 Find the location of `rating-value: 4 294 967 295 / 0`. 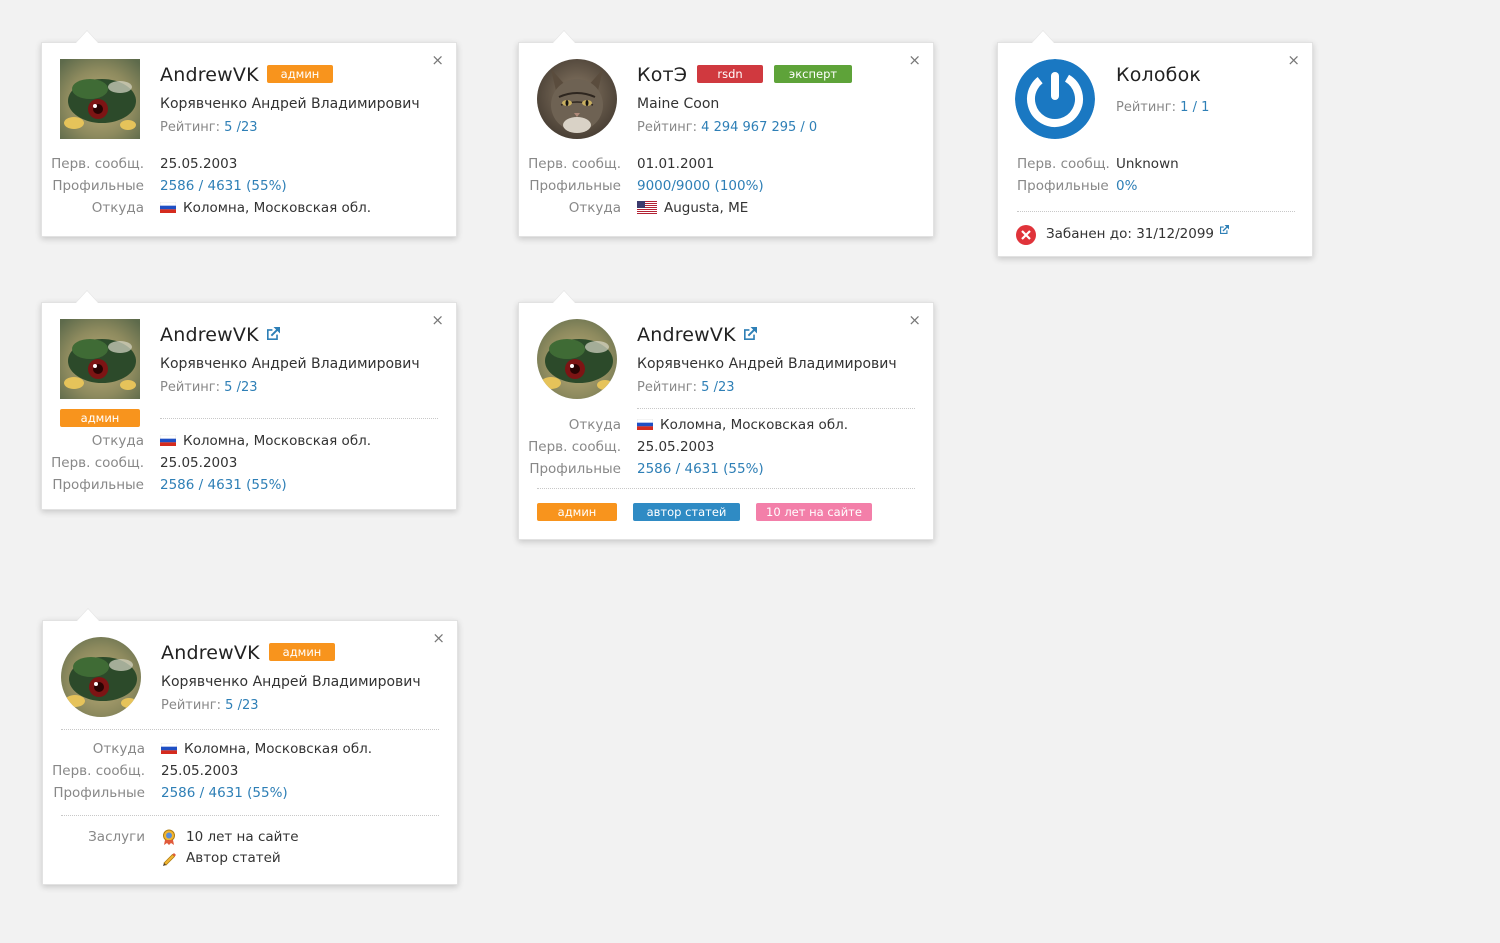

rating-value: 4 294 967 295 / 0 is located at coordinates (759, 127).